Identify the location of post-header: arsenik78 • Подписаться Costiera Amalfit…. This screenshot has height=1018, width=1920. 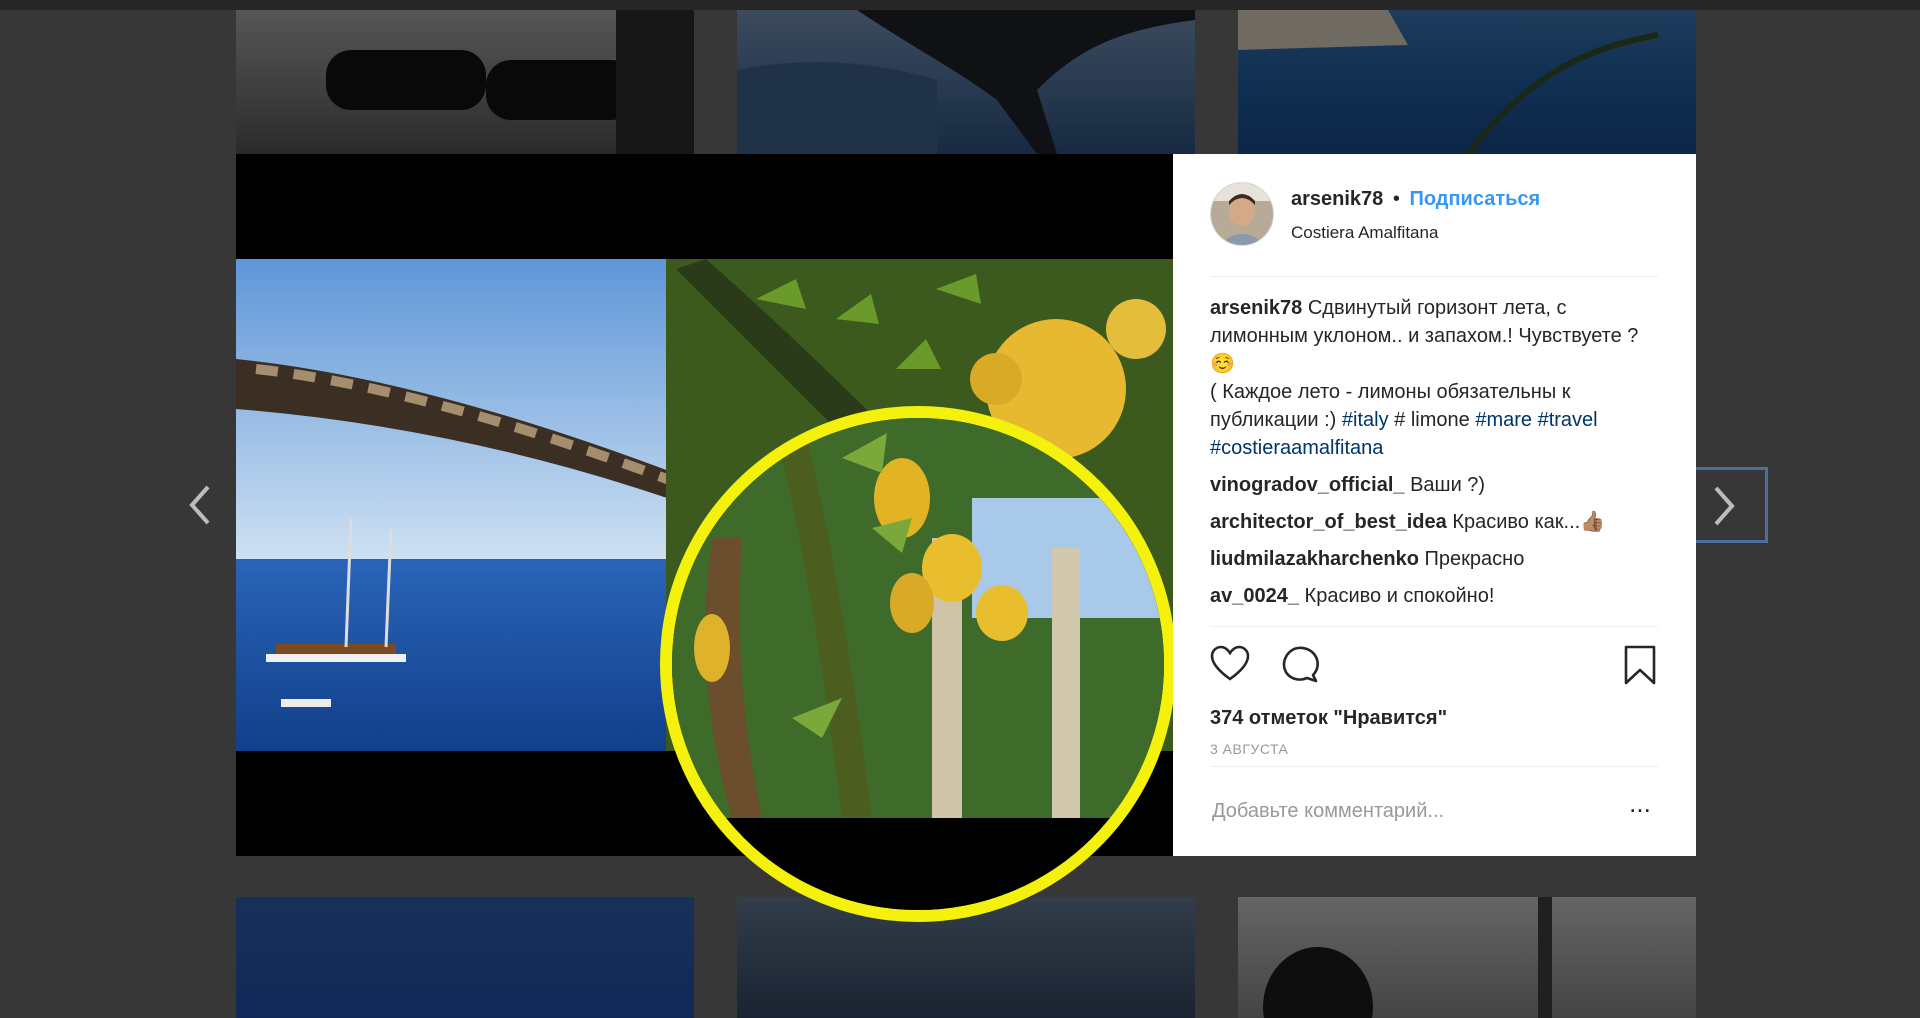
(1434, 229).